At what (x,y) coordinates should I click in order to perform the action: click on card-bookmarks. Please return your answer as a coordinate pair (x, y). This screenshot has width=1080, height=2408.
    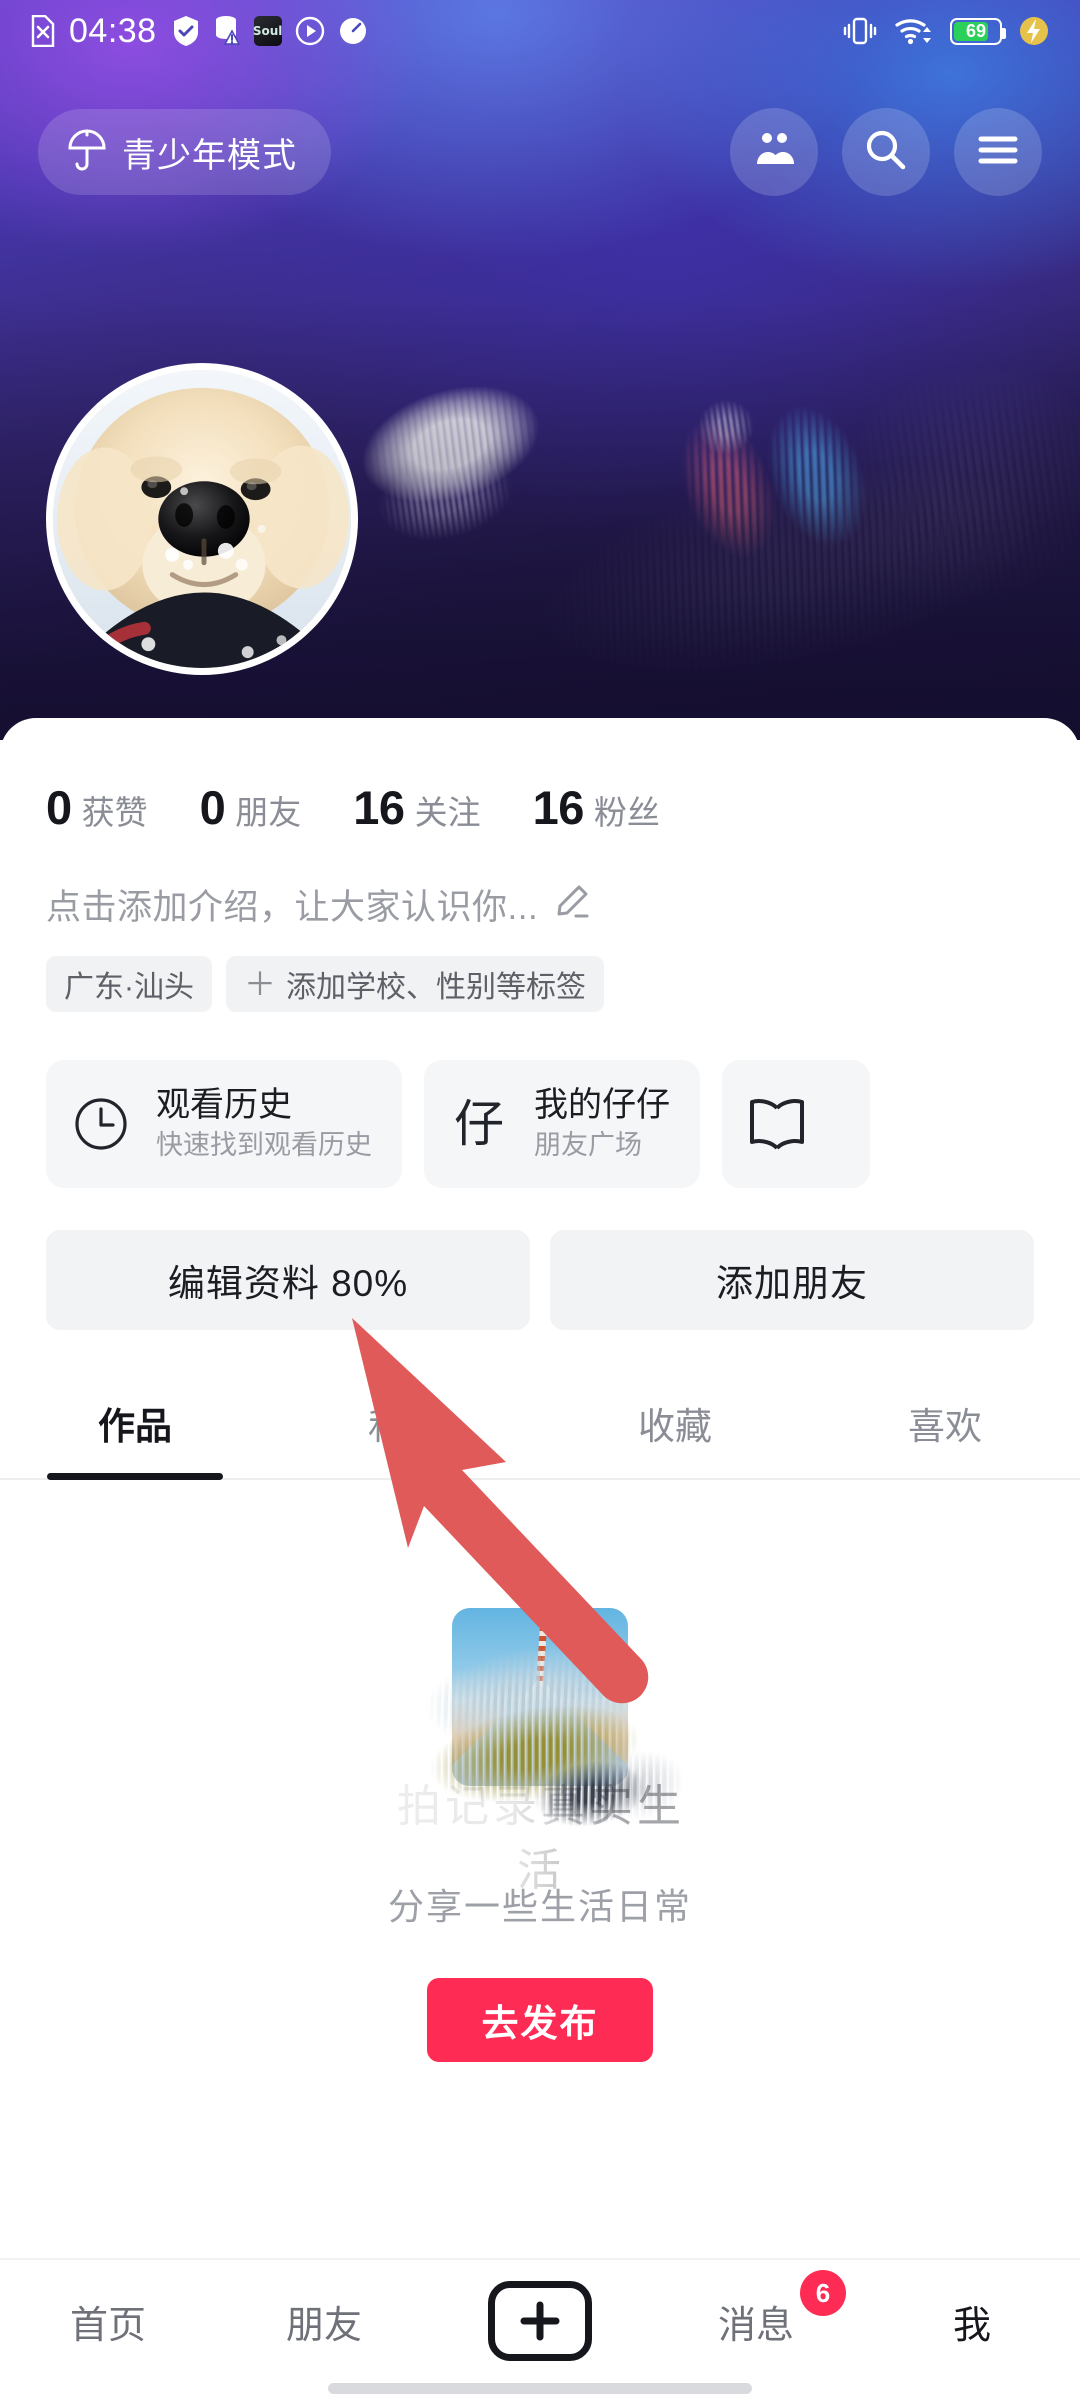
    Looking at the image, I should click on (796, 1124).